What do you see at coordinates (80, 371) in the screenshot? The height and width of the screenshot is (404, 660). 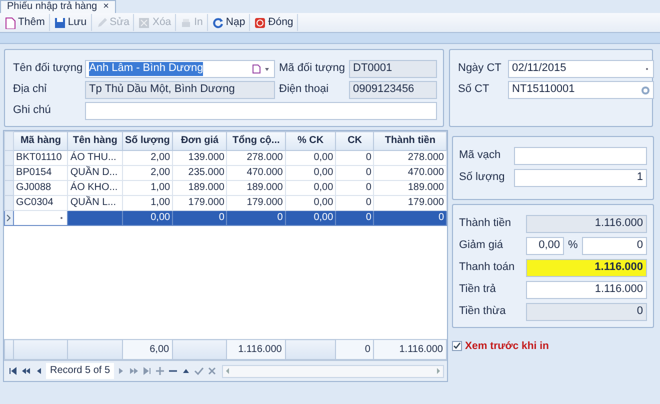 I see `record-counter: Record 5 of 5` at bounding box center [80, 371].